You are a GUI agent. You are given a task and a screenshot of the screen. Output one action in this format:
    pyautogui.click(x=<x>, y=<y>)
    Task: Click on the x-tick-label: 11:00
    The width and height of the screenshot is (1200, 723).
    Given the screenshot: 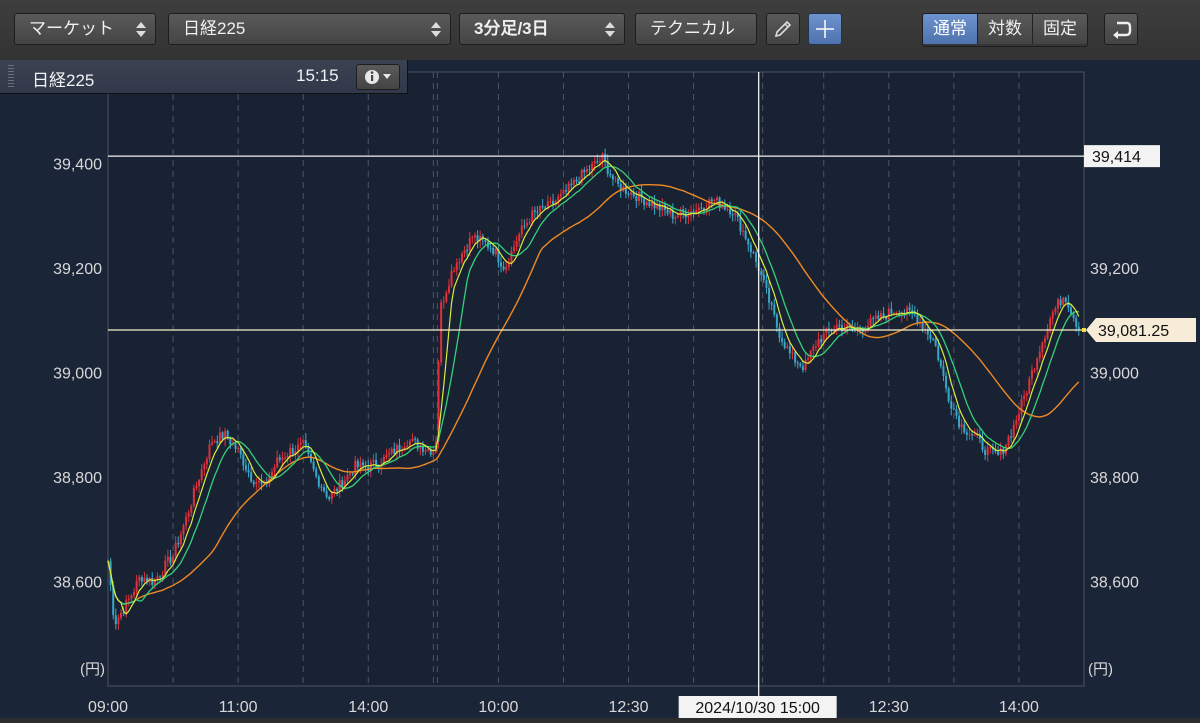 What is the action you would take?
    pyautogui.click(x=238, y=707)
    